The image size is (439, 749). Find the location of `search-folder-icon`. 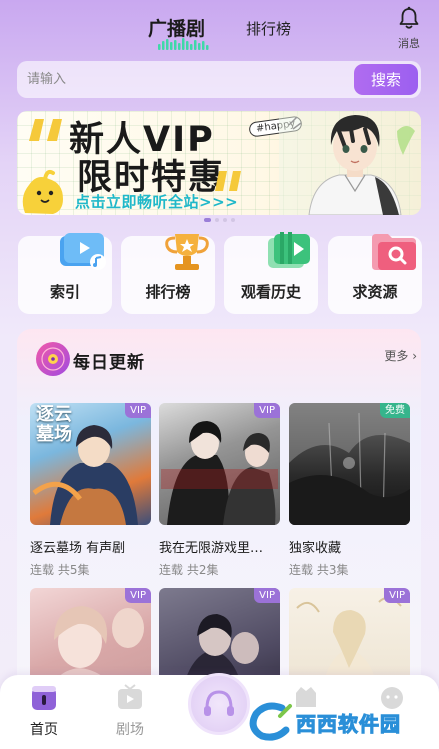

search-folder-icon is located at coordinates (394, 252).